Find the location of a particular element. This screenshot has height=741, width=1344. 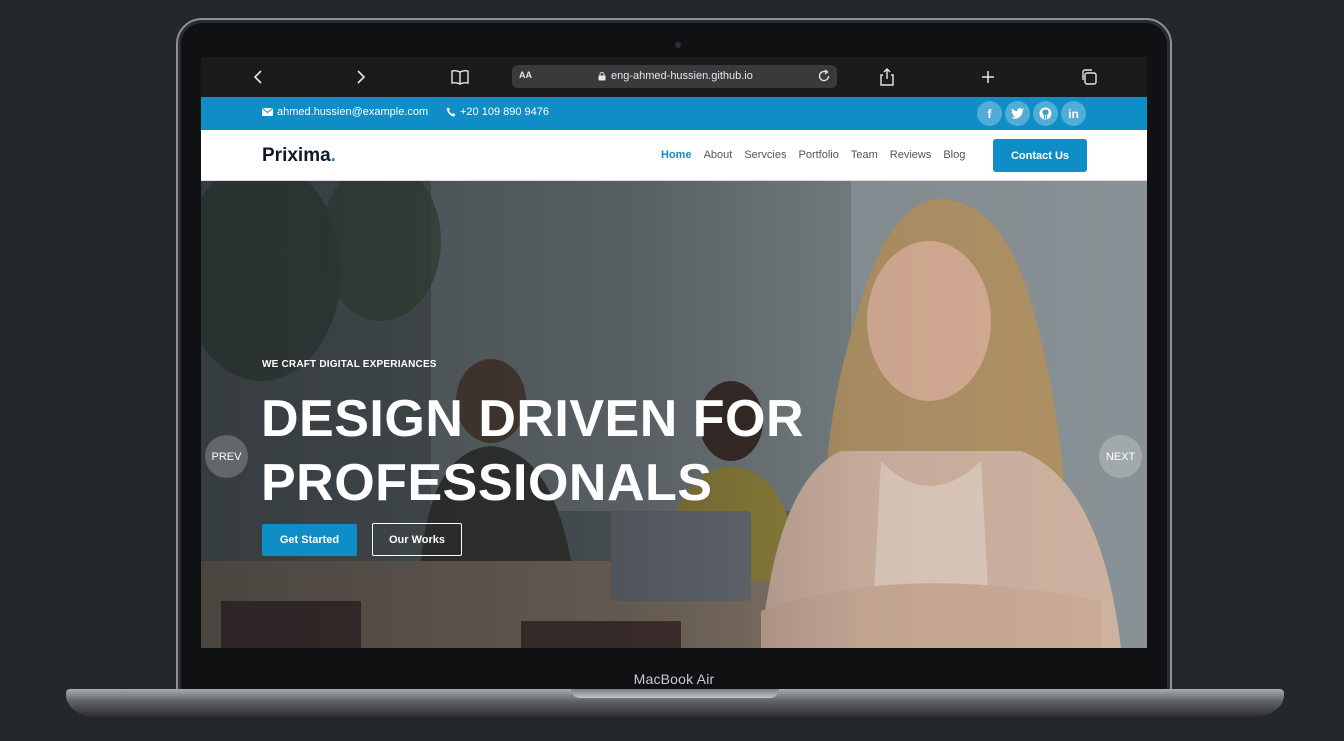

facebook-icon: f is located at coordinates (989, 113).